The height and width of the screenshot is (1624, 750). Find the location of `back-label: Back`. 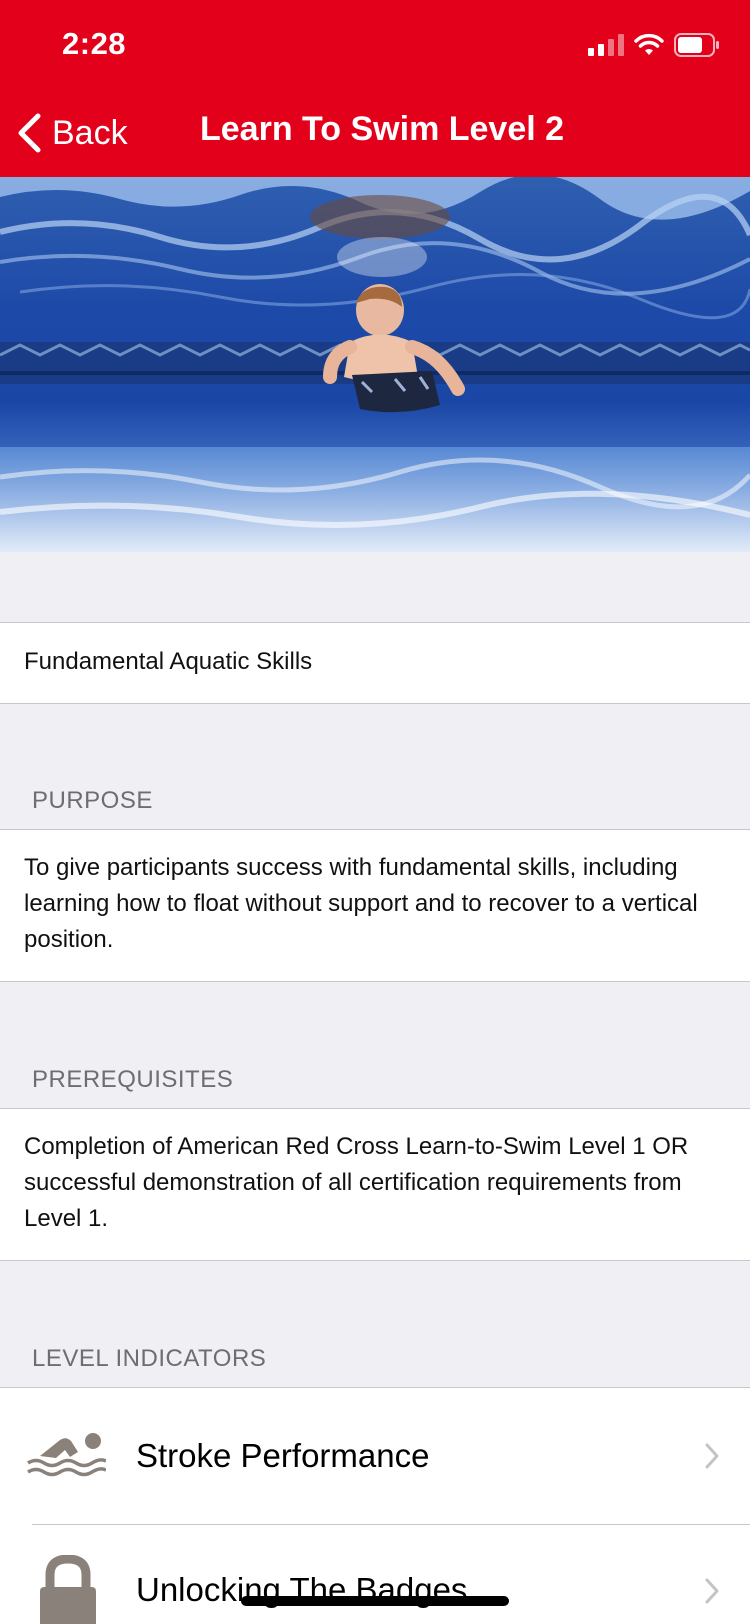

back-label: Back is located at coordinates (90, 132).